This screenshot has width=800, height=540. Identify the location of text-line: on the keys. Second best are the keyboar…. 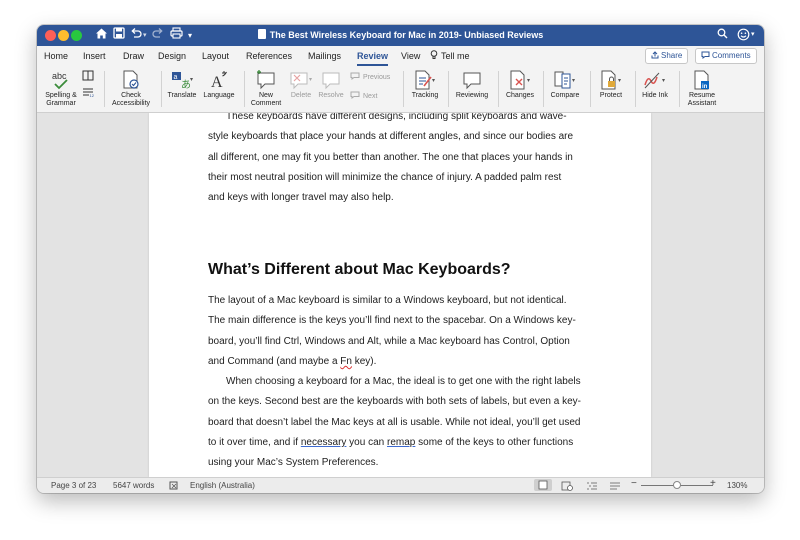
(394, 402).